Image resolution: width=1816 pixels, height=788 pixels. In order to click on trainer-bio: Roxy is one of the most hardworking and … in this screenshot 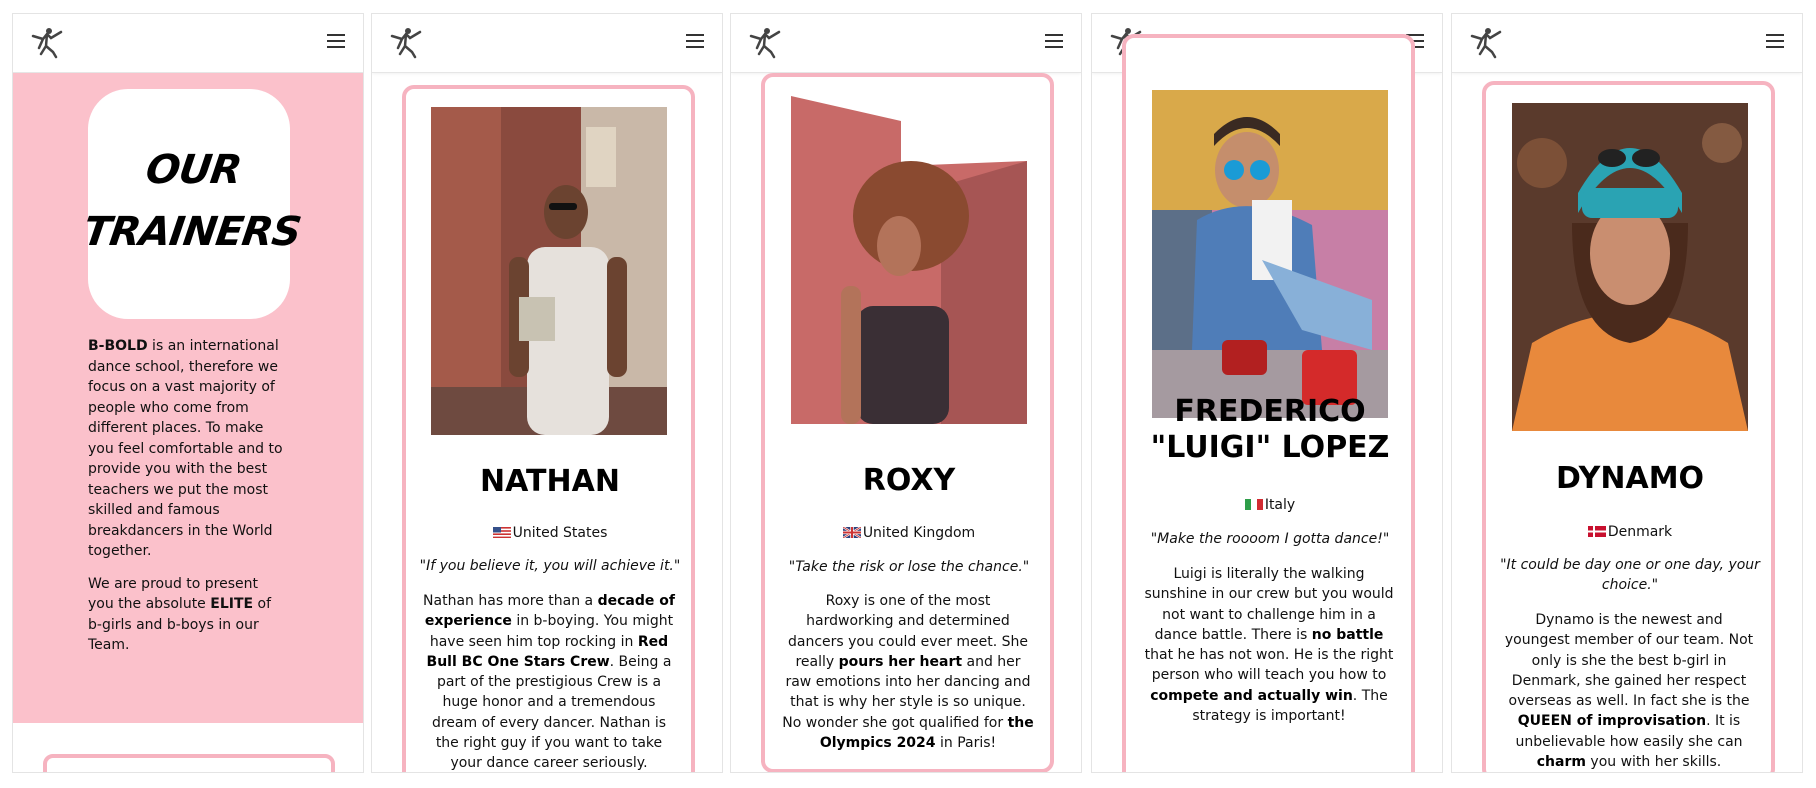, I will do `click(908, 672)`.